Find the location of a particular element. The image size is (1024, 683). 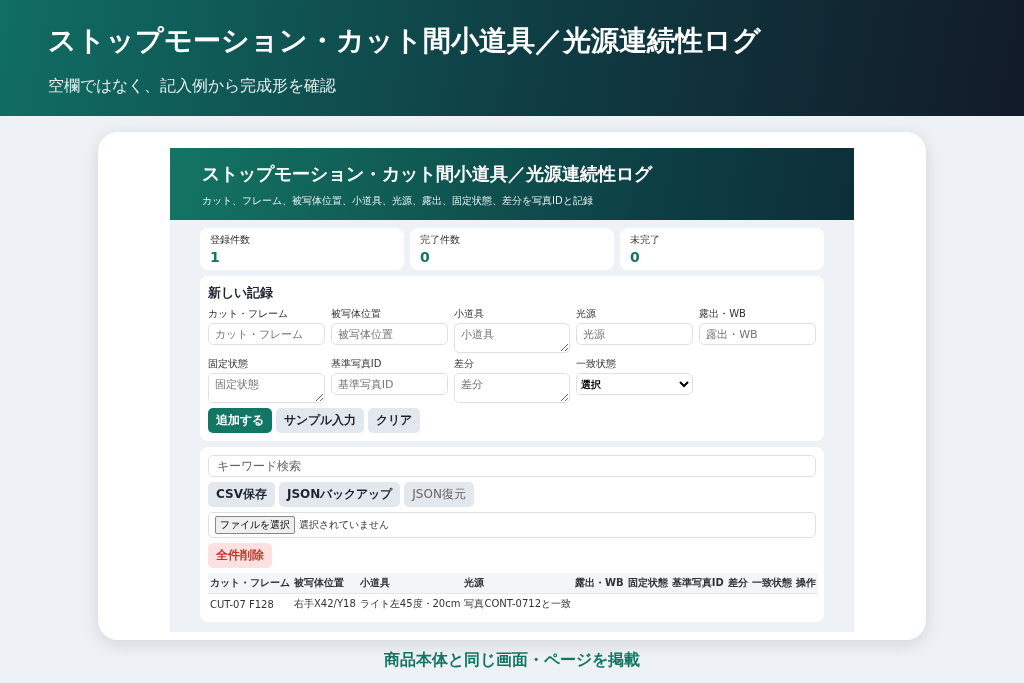

column-header: 光源 is located at coordinates (518, 583).